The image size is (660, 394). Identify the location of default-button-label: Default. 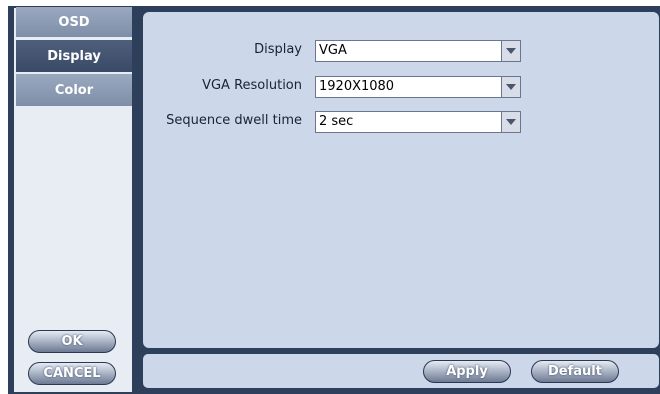
(575, 371).